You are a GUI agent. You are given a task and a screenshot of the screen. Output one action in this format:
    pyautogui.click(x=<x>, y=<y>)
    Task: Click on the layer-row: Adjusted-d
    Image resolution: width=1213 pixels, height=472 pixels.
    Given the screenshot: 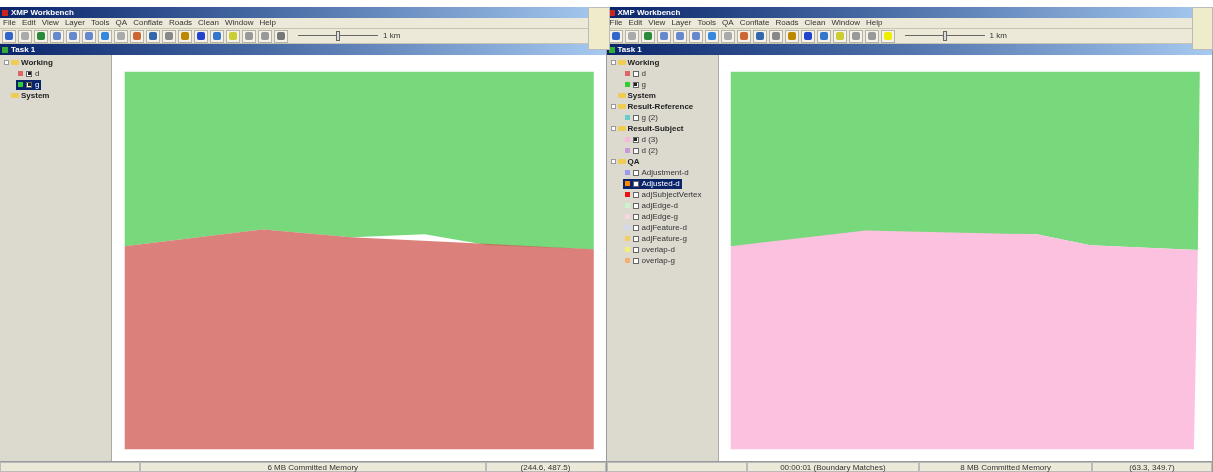 What is the action you would take?
    pyautogui.click(x=652, y=183)
    